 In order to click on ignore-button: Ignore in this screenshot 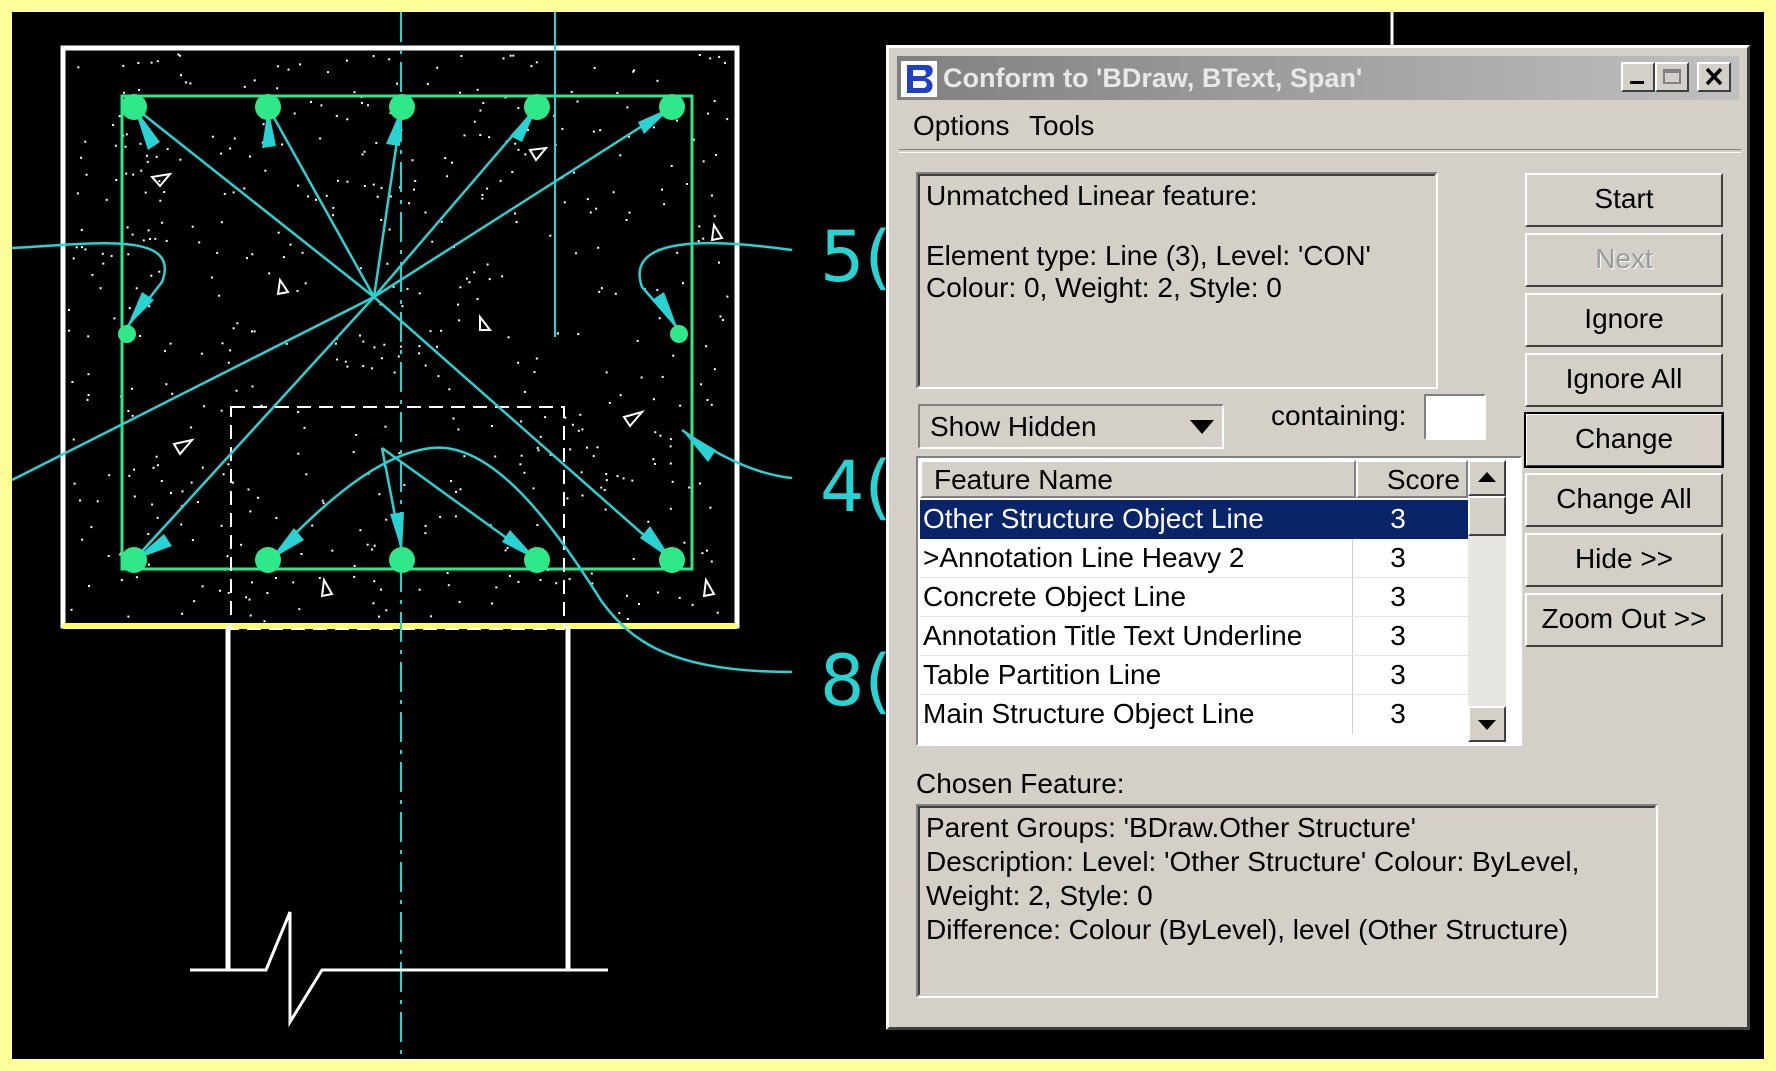, I will do `click(1624, 320)`.